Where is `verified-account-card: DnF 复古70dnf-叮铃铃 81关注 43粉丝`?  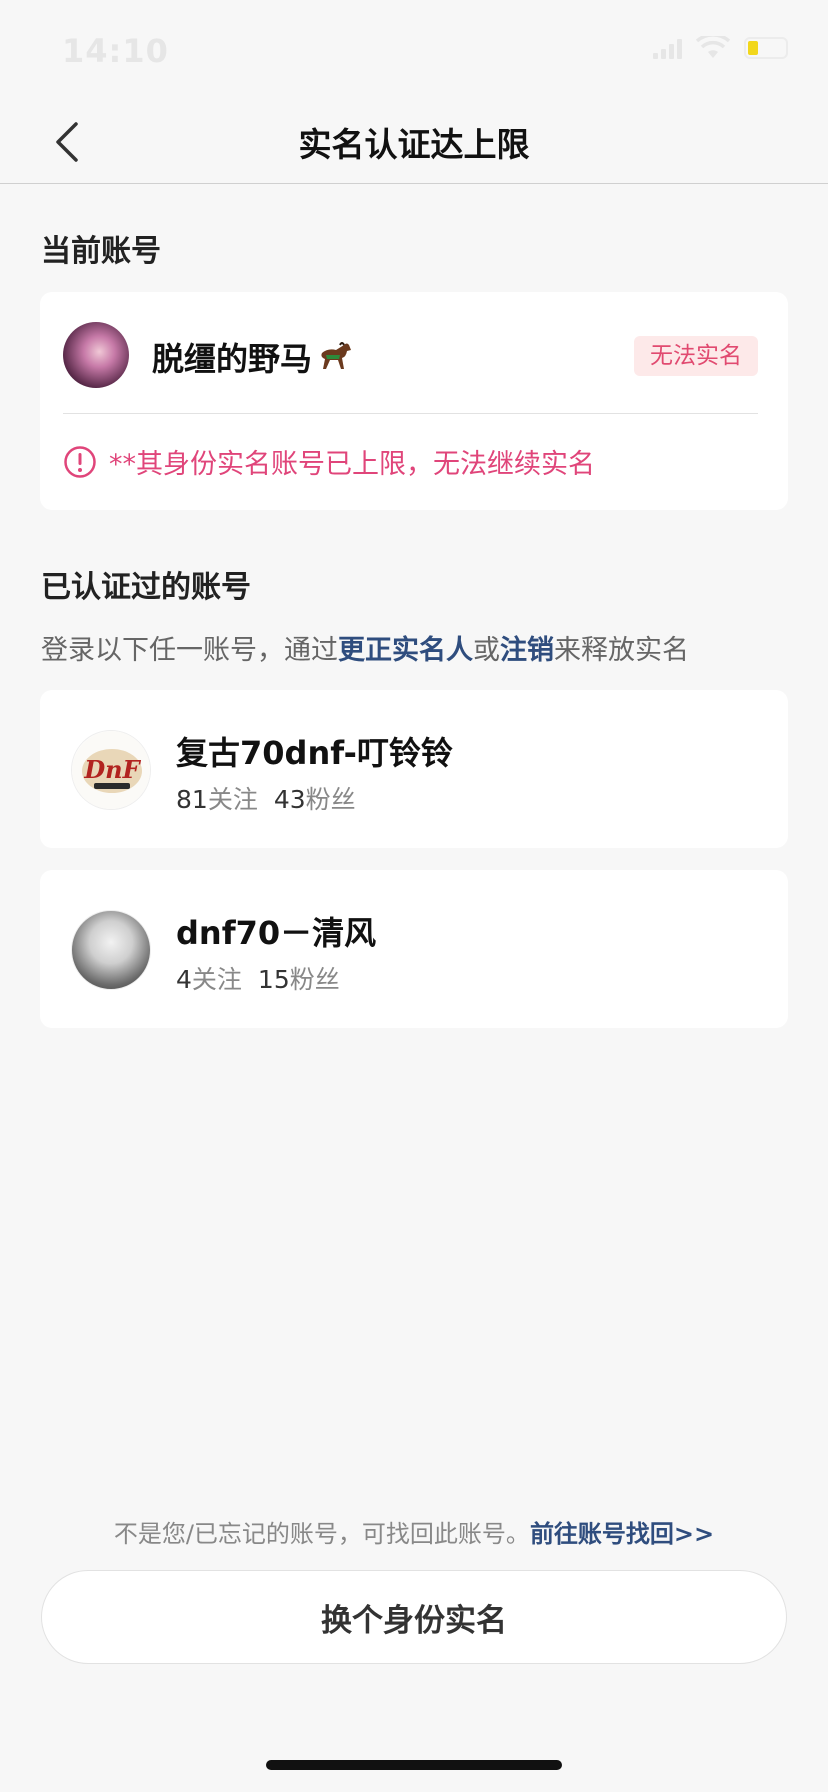
verified-account-card: DnF 复古70dnf-叮铃铃 81关注 43粉丝 is located at coordinates (414, 769).